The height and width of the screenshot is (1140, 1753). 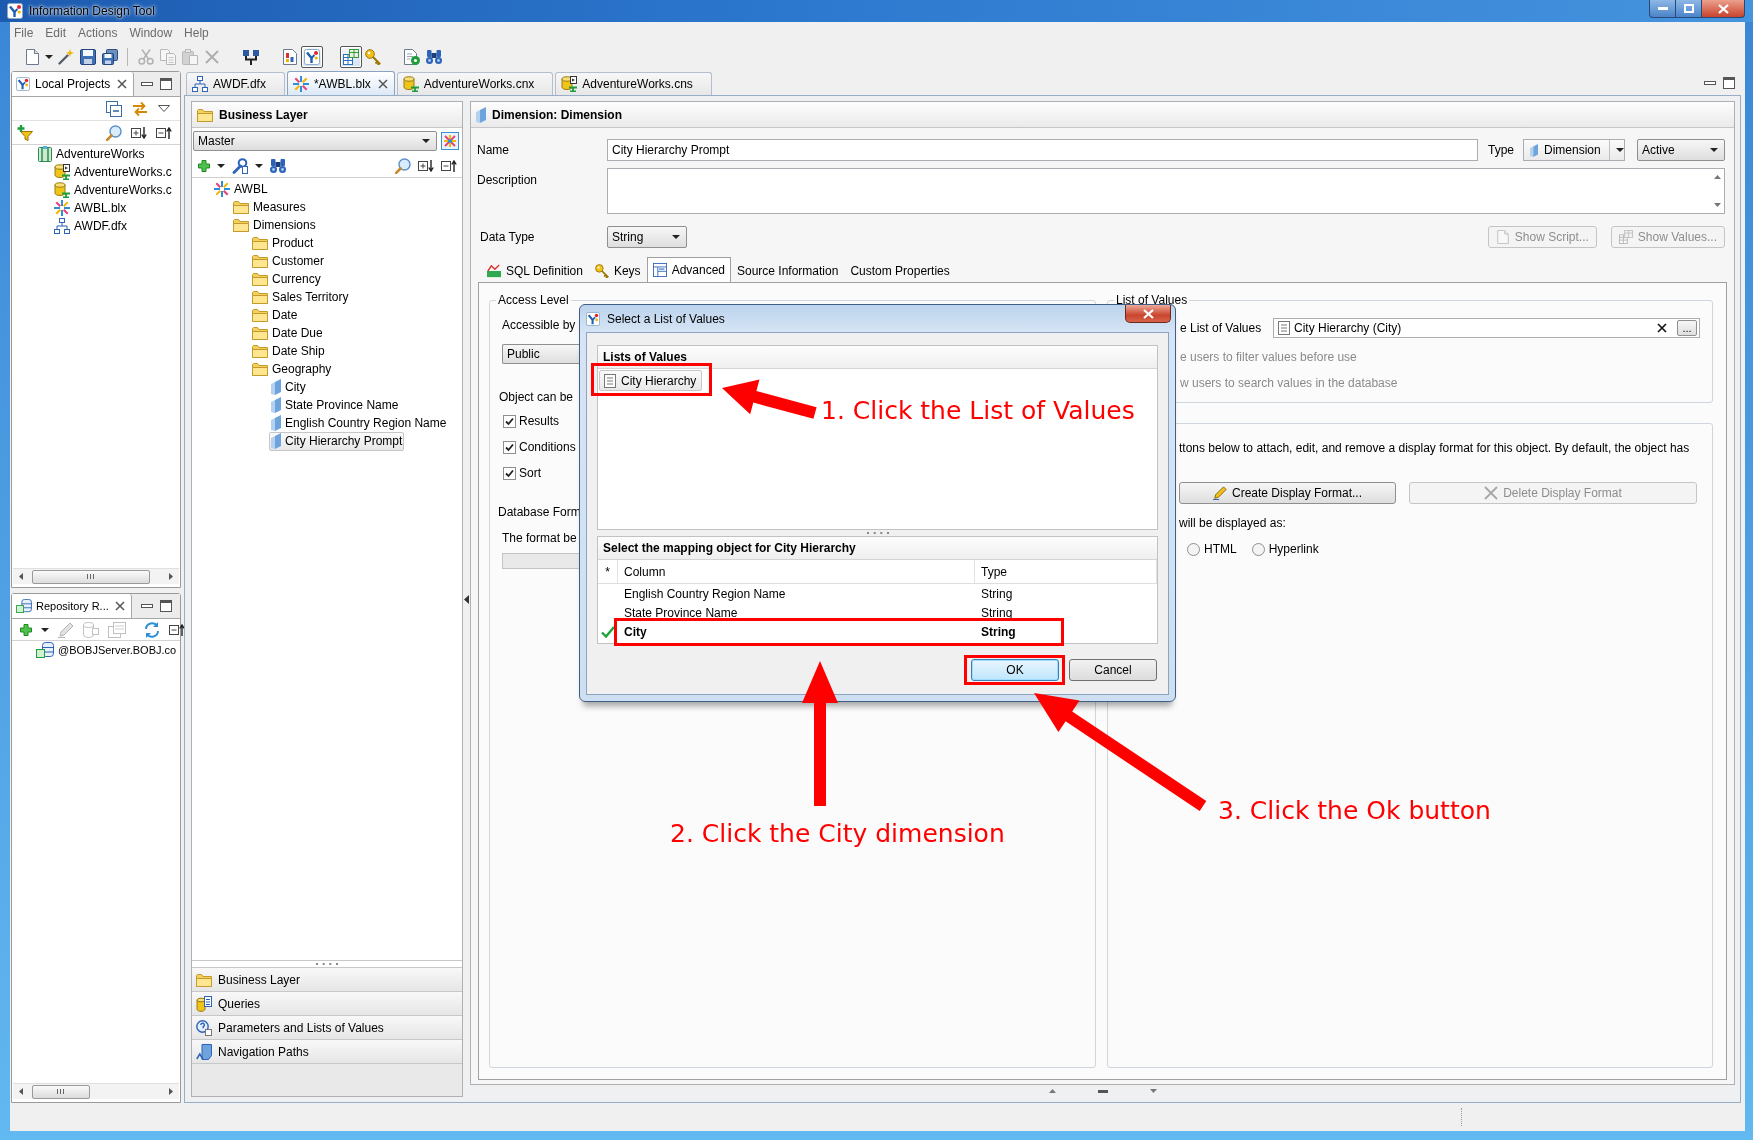 I want to click on clear-icon, so click(x=1662, y=328).